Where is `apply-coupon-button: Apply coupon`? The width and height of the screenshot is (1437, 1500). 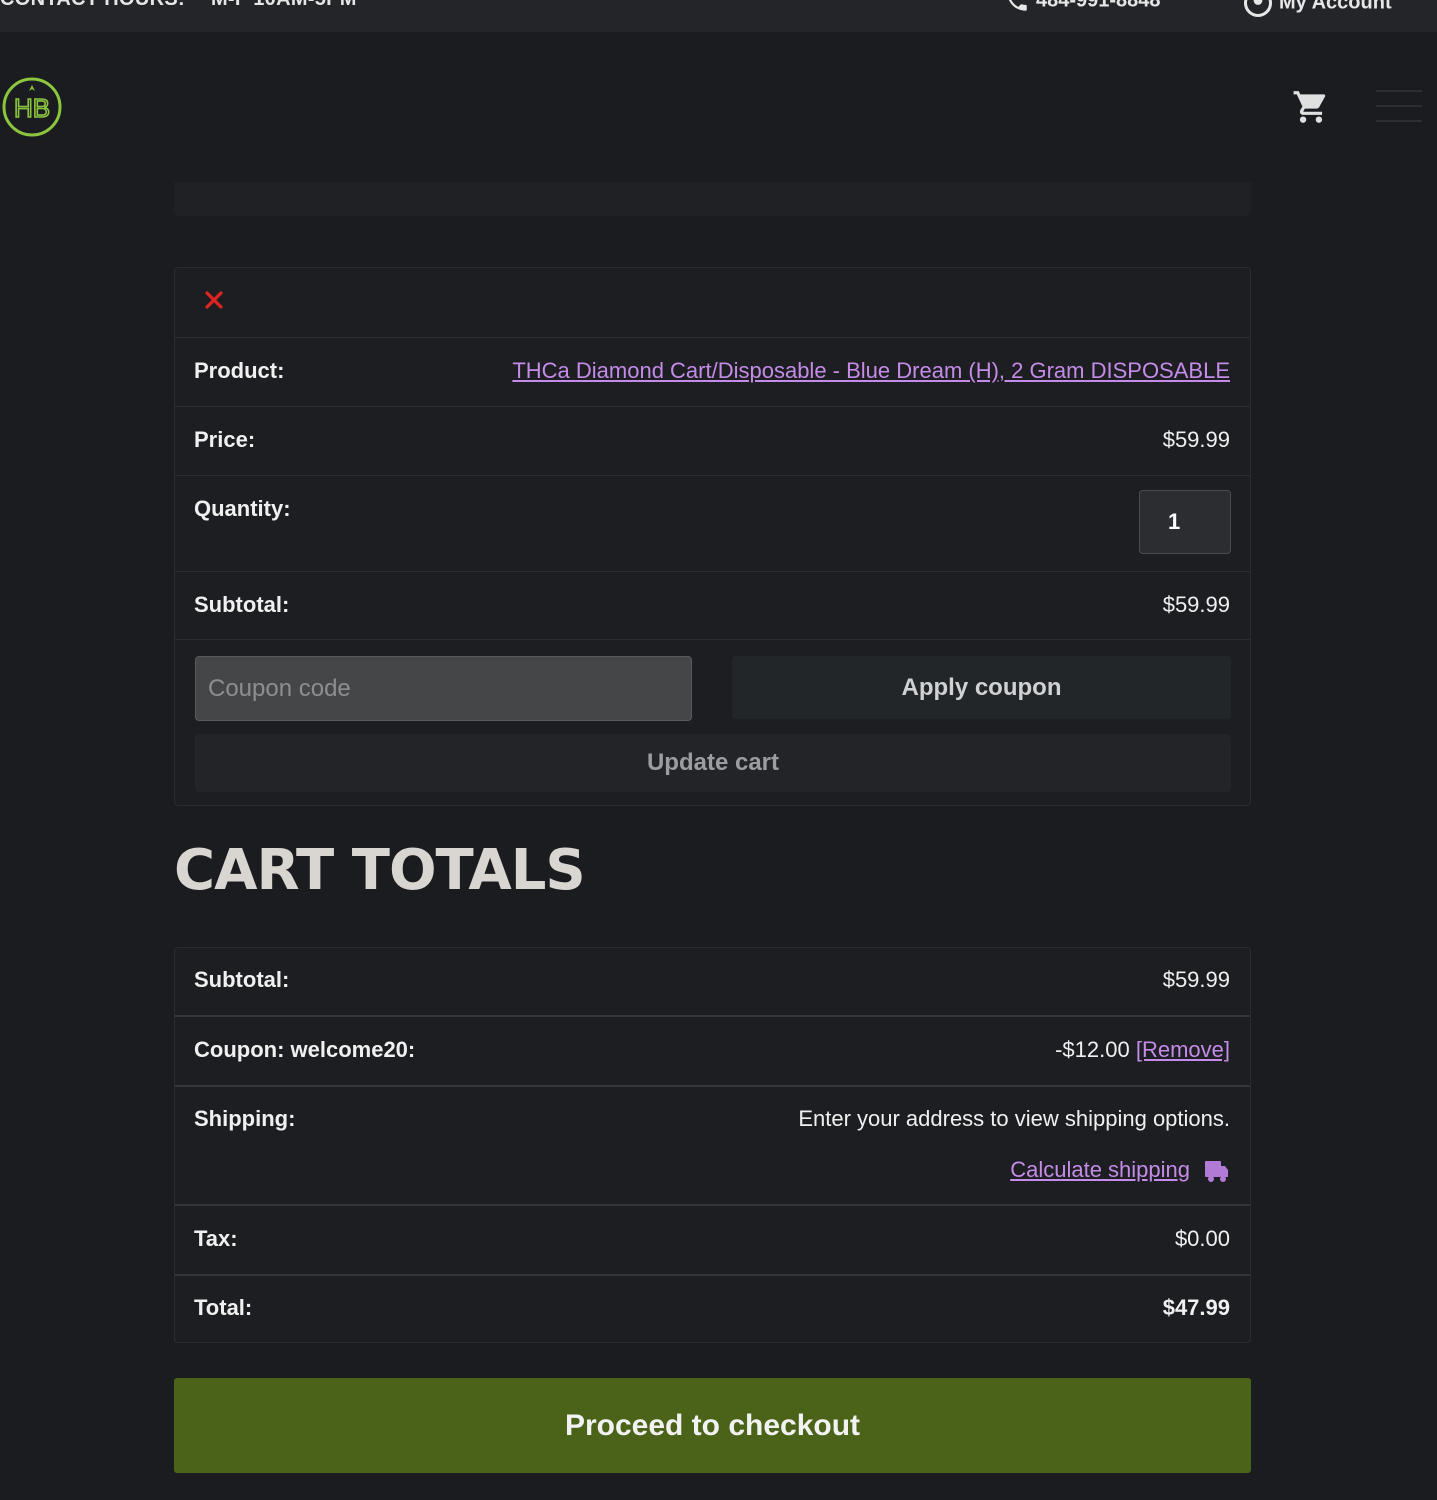
apply-coupon-button: Apply coupon is located at coordinates (981, 687).